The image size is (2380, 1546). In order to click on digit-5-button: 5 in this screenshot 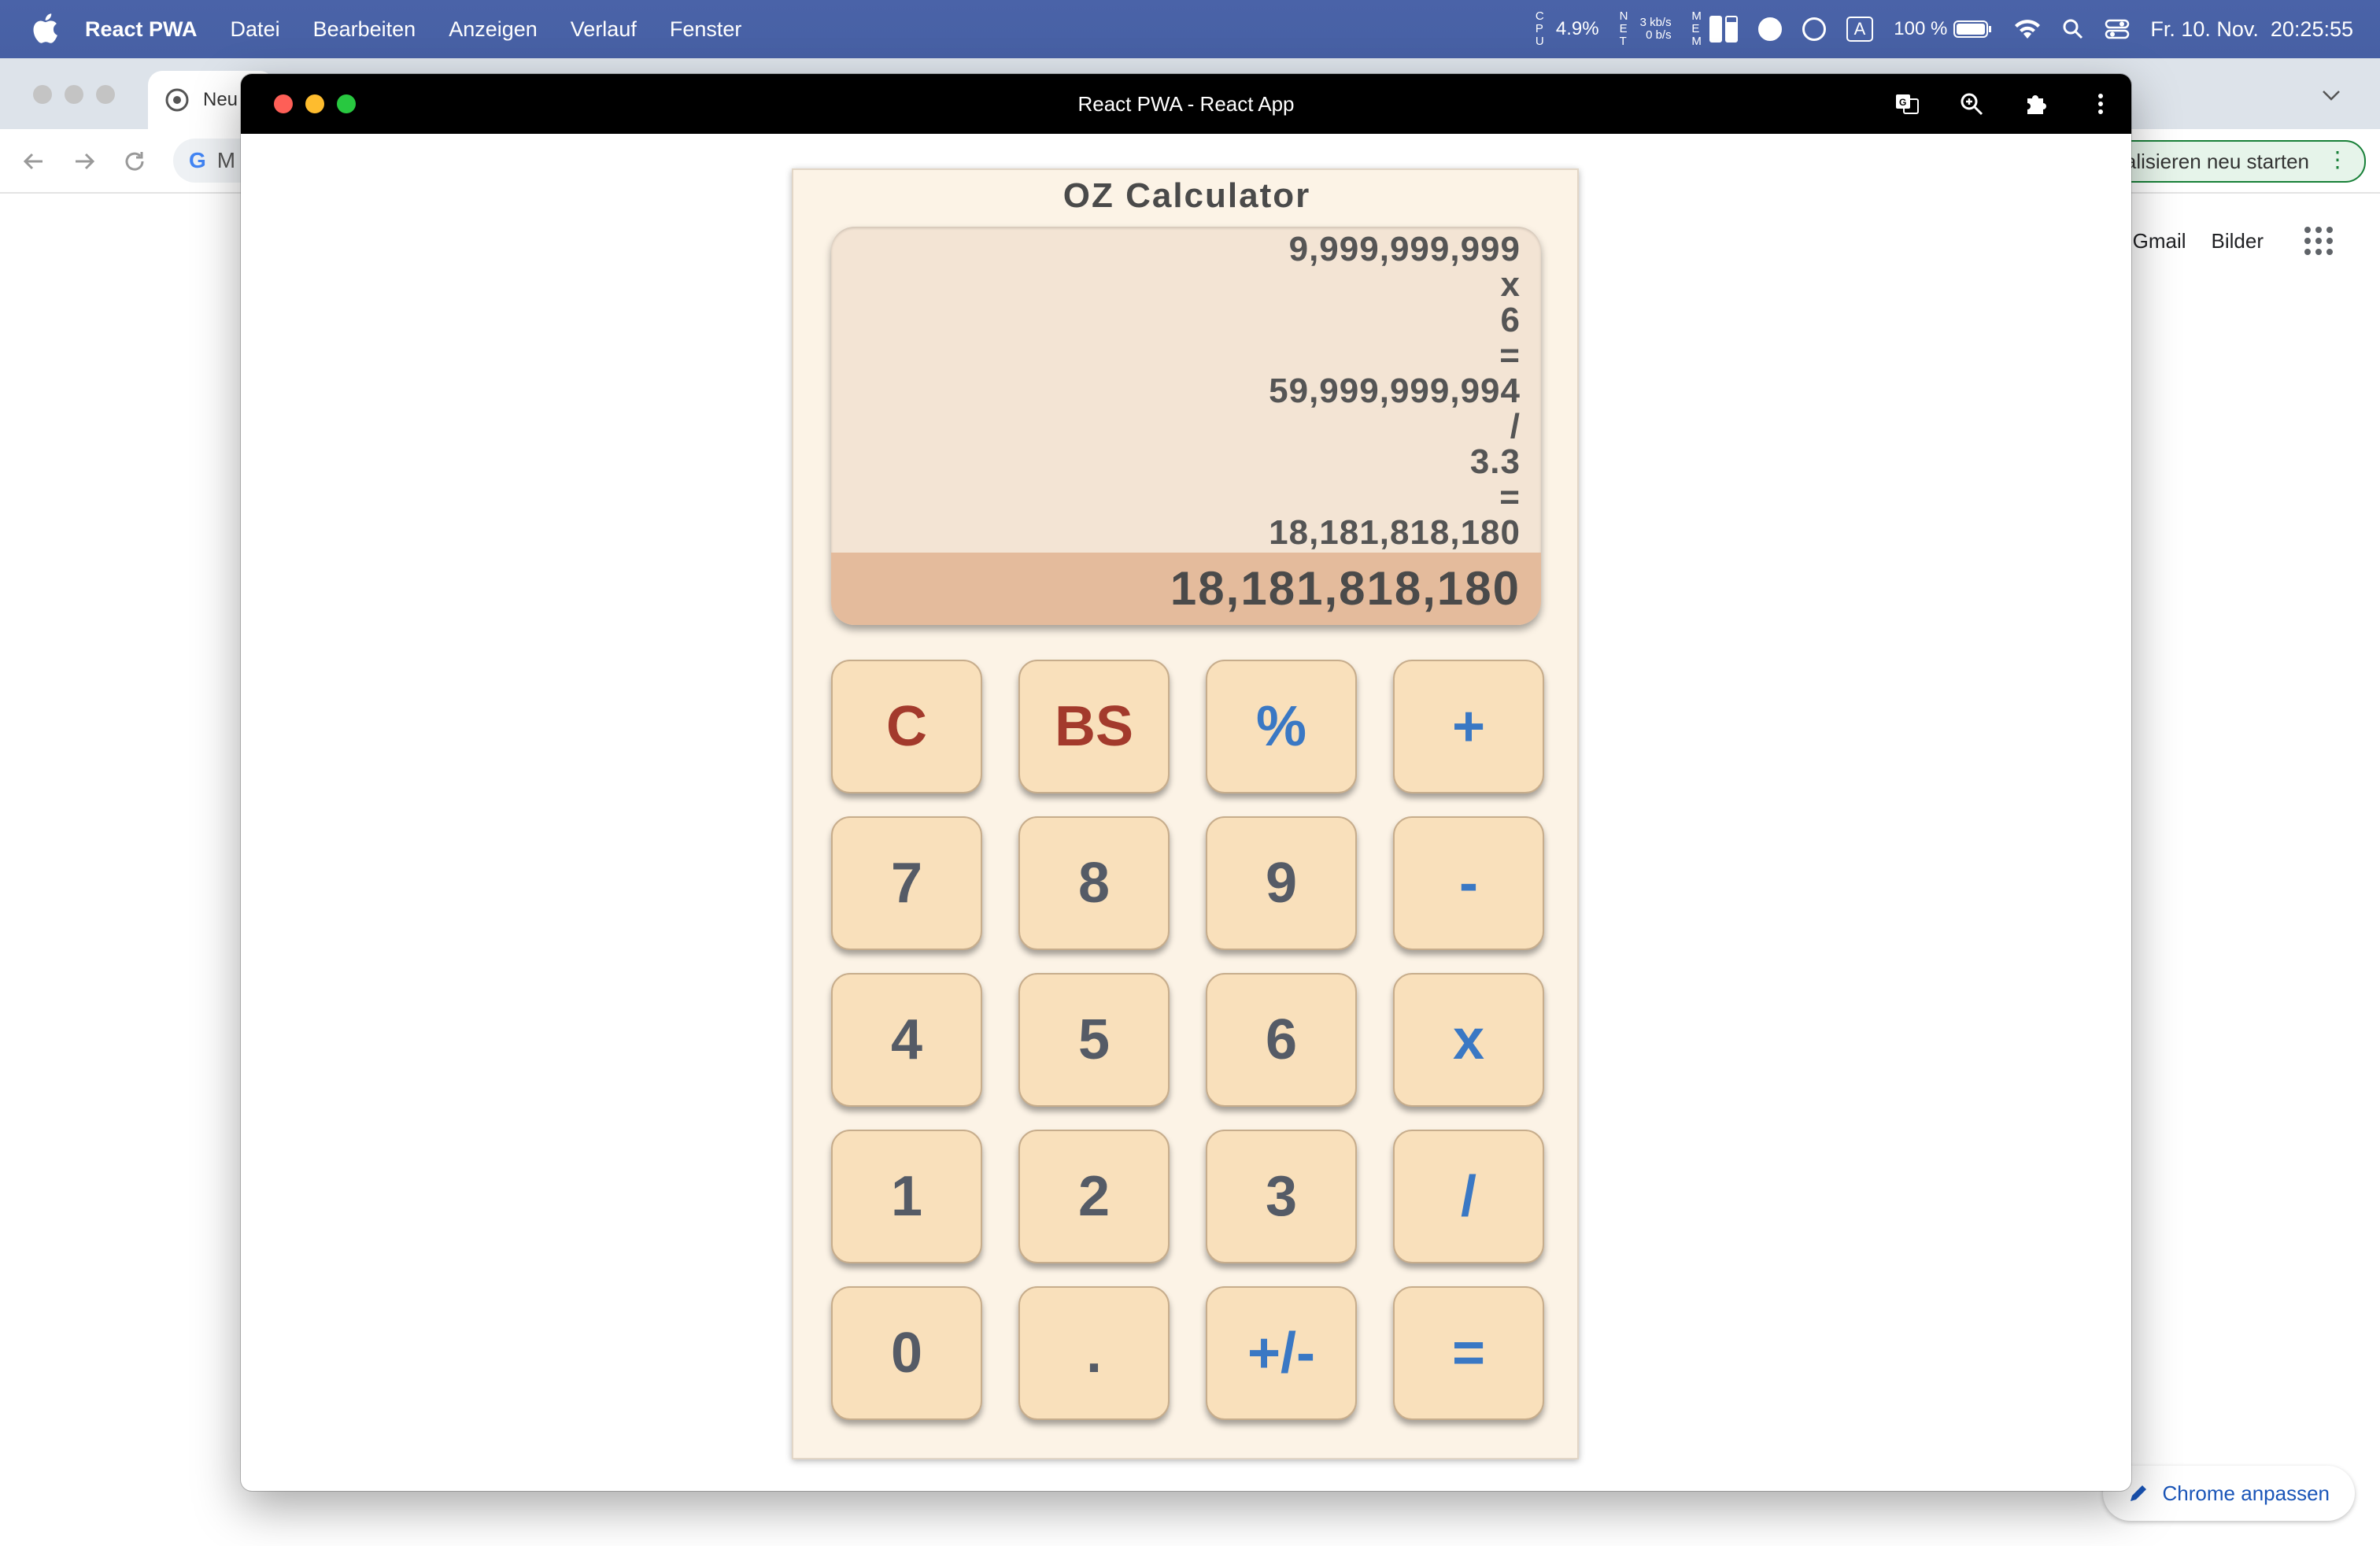, I will do `click(1094, 1040)`.